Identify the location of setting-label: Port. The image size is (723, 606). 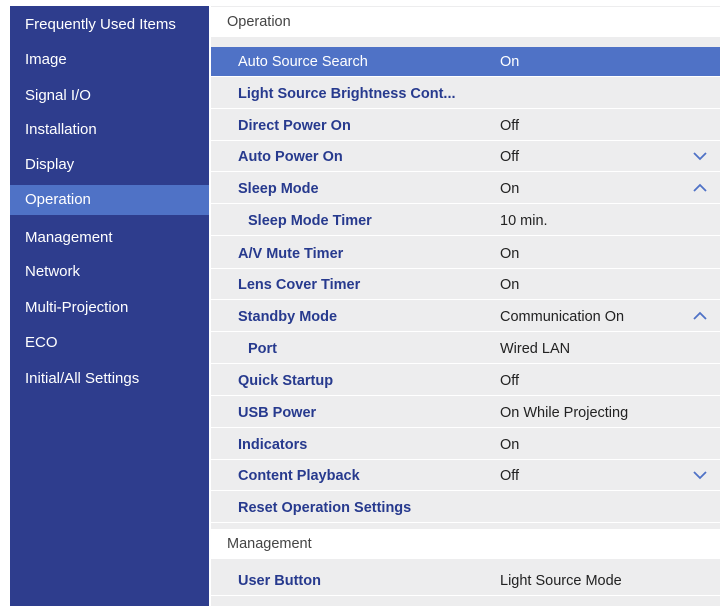
(262, 349).